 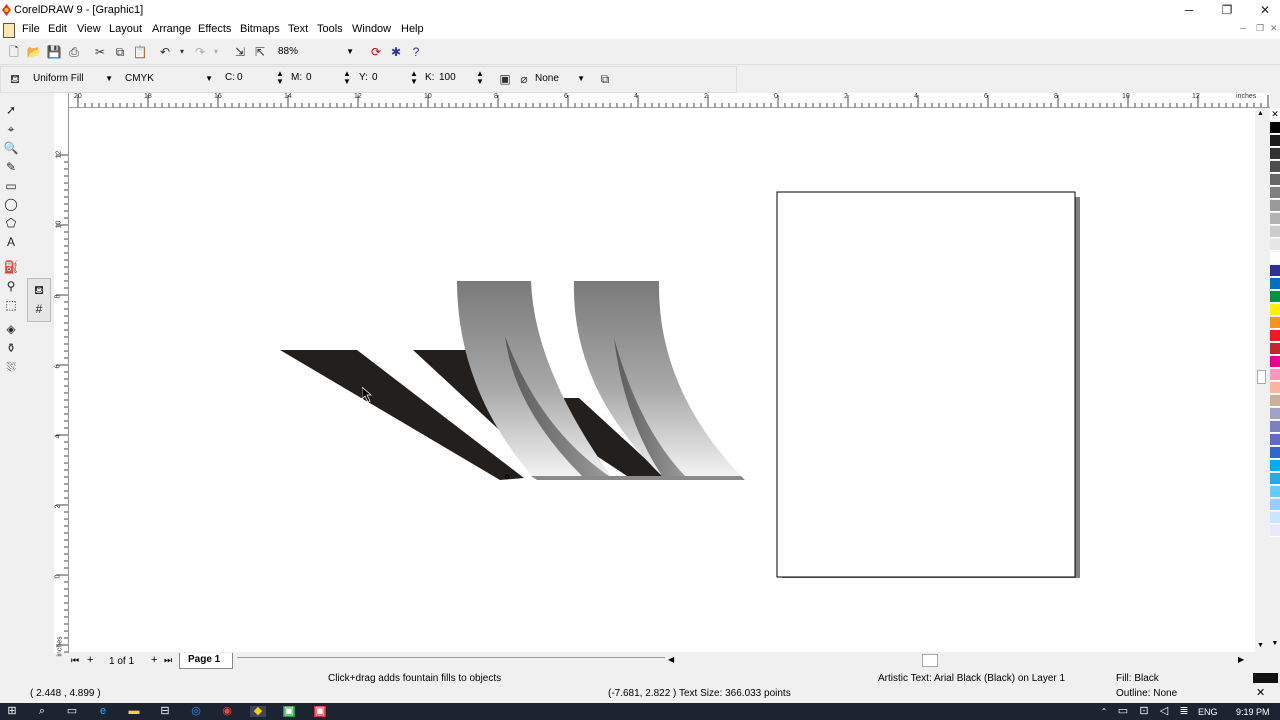 I want to click on task-view-icon: ▭, so click(x=72, y=711).